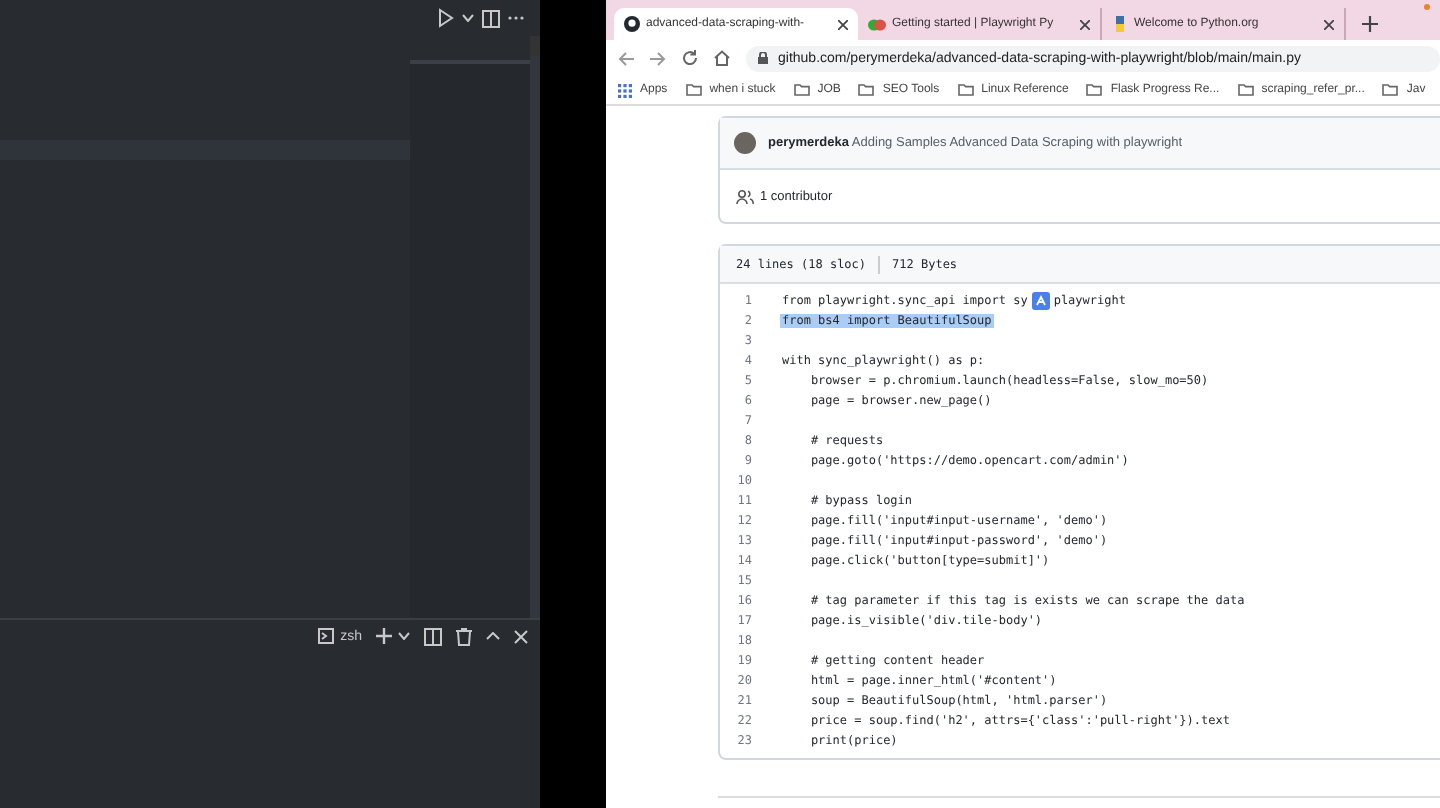 This screenshot has width=1440, height=808. What do you see at coordinates (1040, 300) in the screenshot?
I see `translate-icon` at bounding box center [1040, 300].